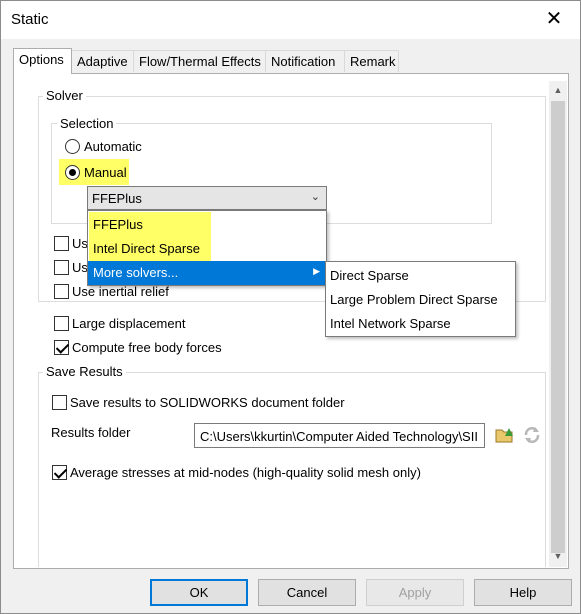 This screenshot has width=581, height=614. I want to click on automatic-radio, so click(72, 146).